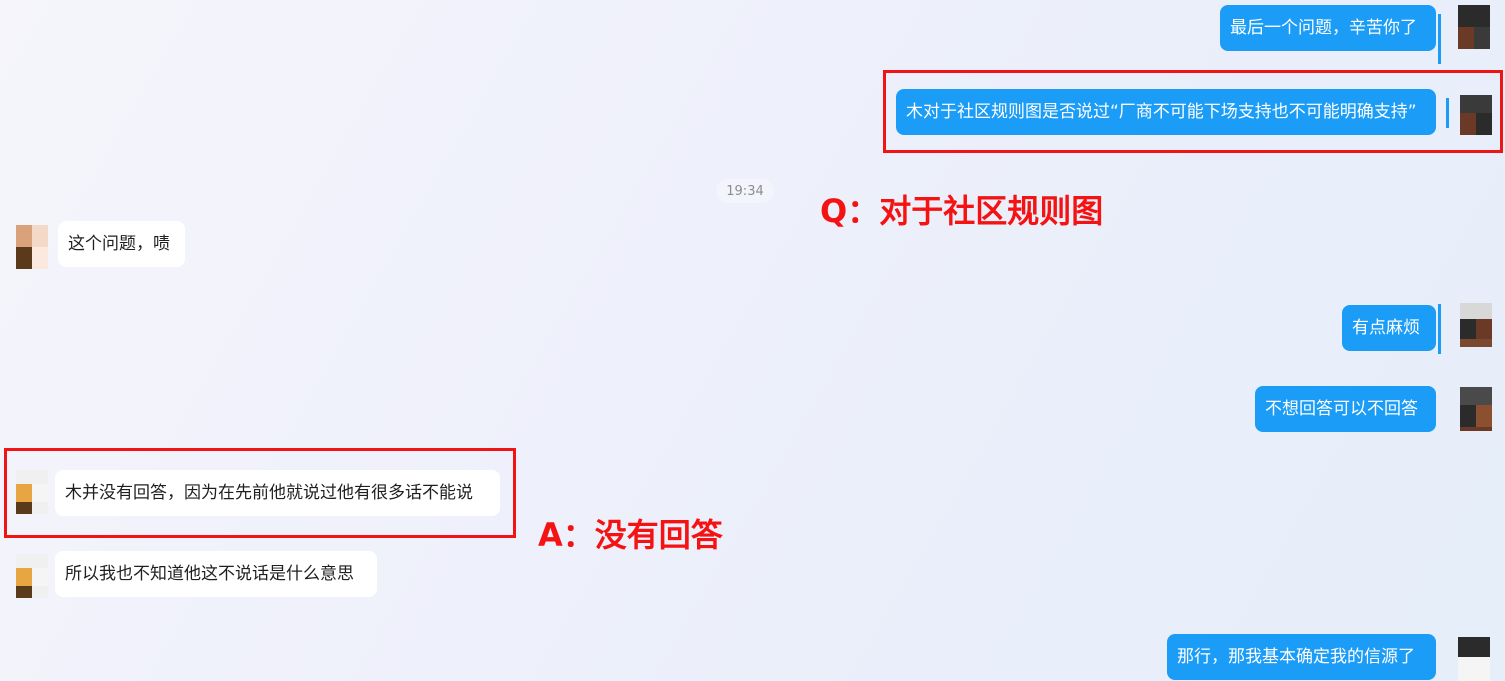 The width and height of the screenshot is (1505, 681). What do you see at coordinates (260, 493) in the screenshot?
I see `highlight-box-answer` at bounding box center [260, 493].